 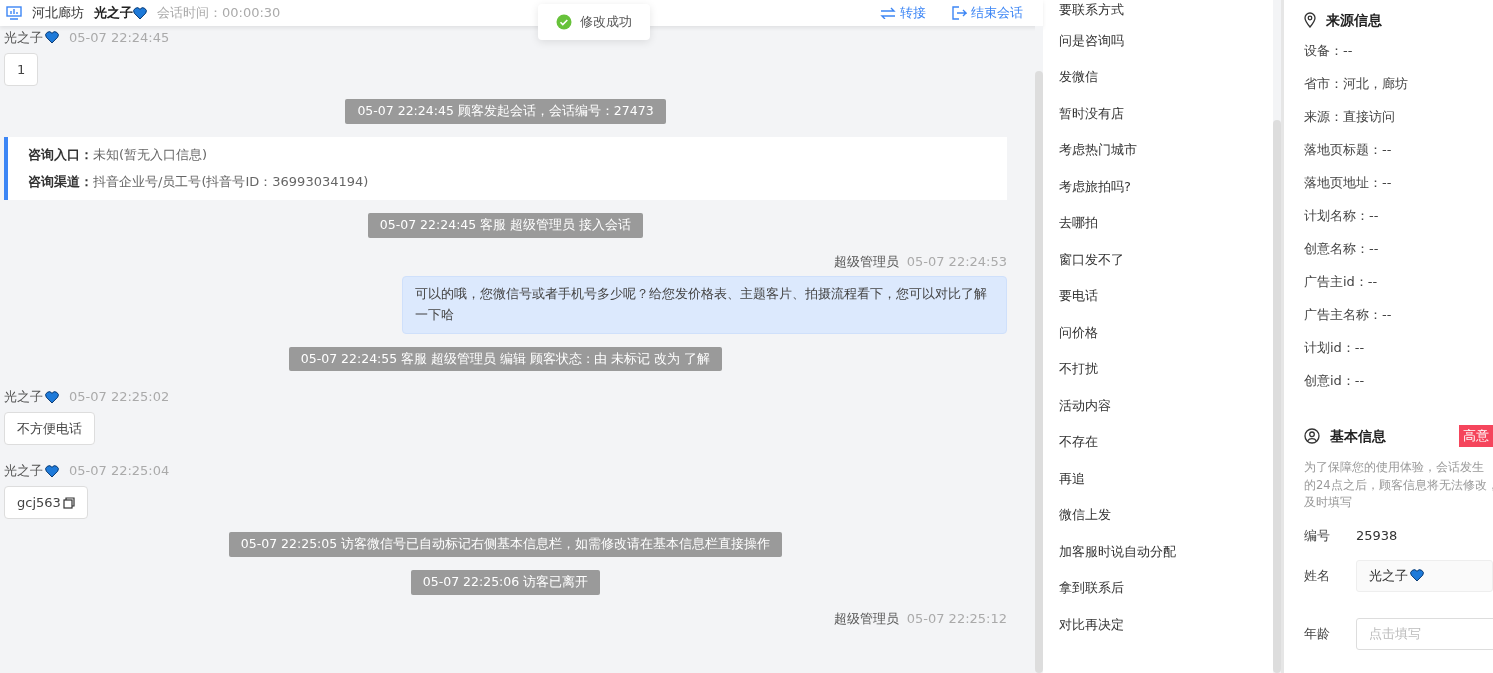 I want to click on quick-reply-item: 微信上发, so click(x=1166, y=514).